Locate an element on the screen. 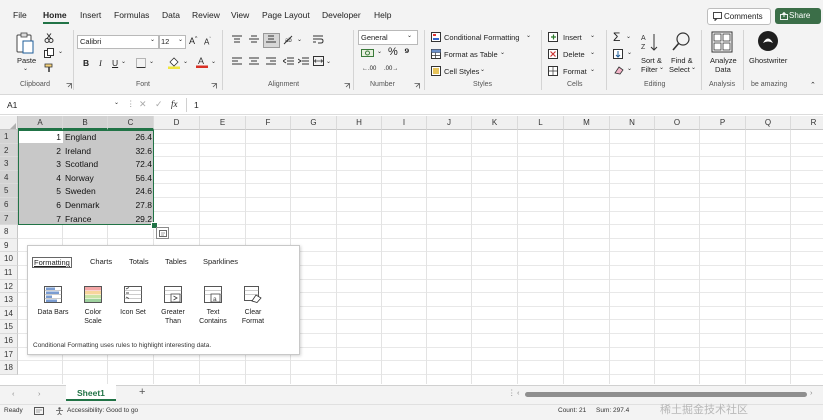  align-left-icon is located at coordinates (237, 61).